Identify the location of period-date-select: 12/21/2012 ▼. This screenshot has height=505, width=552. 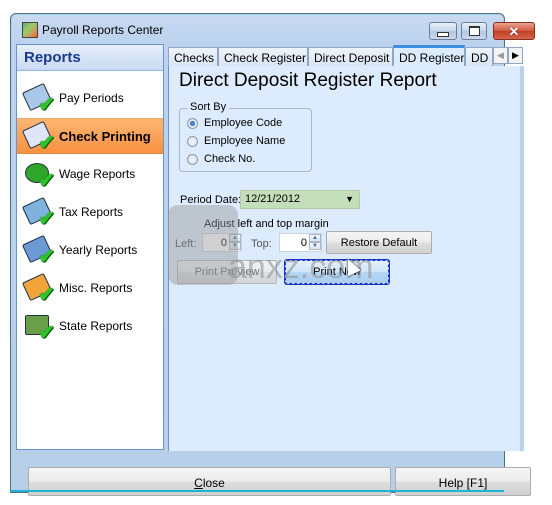
(300, 199).